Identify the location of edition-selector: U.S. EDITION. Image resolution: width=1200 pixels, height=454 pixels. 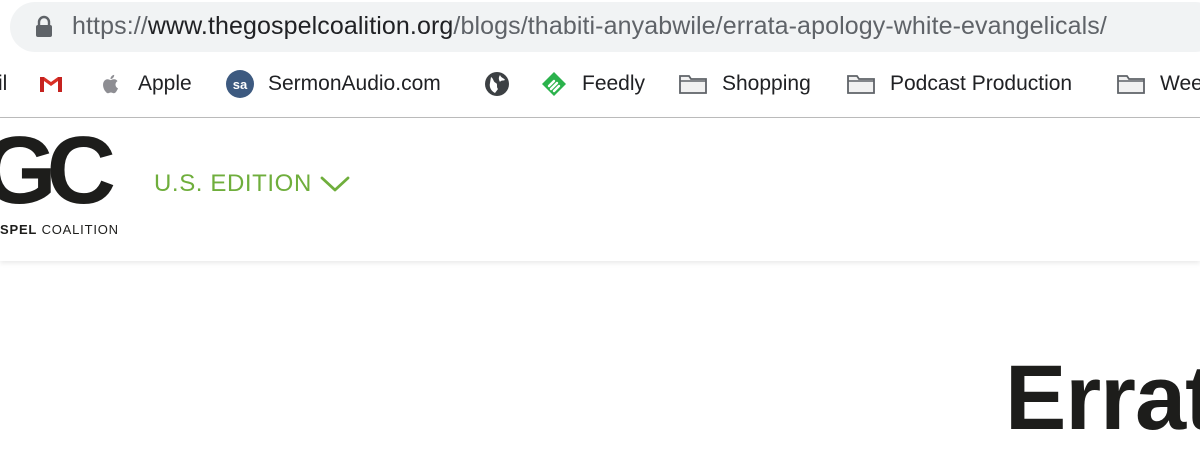
(252, 184).